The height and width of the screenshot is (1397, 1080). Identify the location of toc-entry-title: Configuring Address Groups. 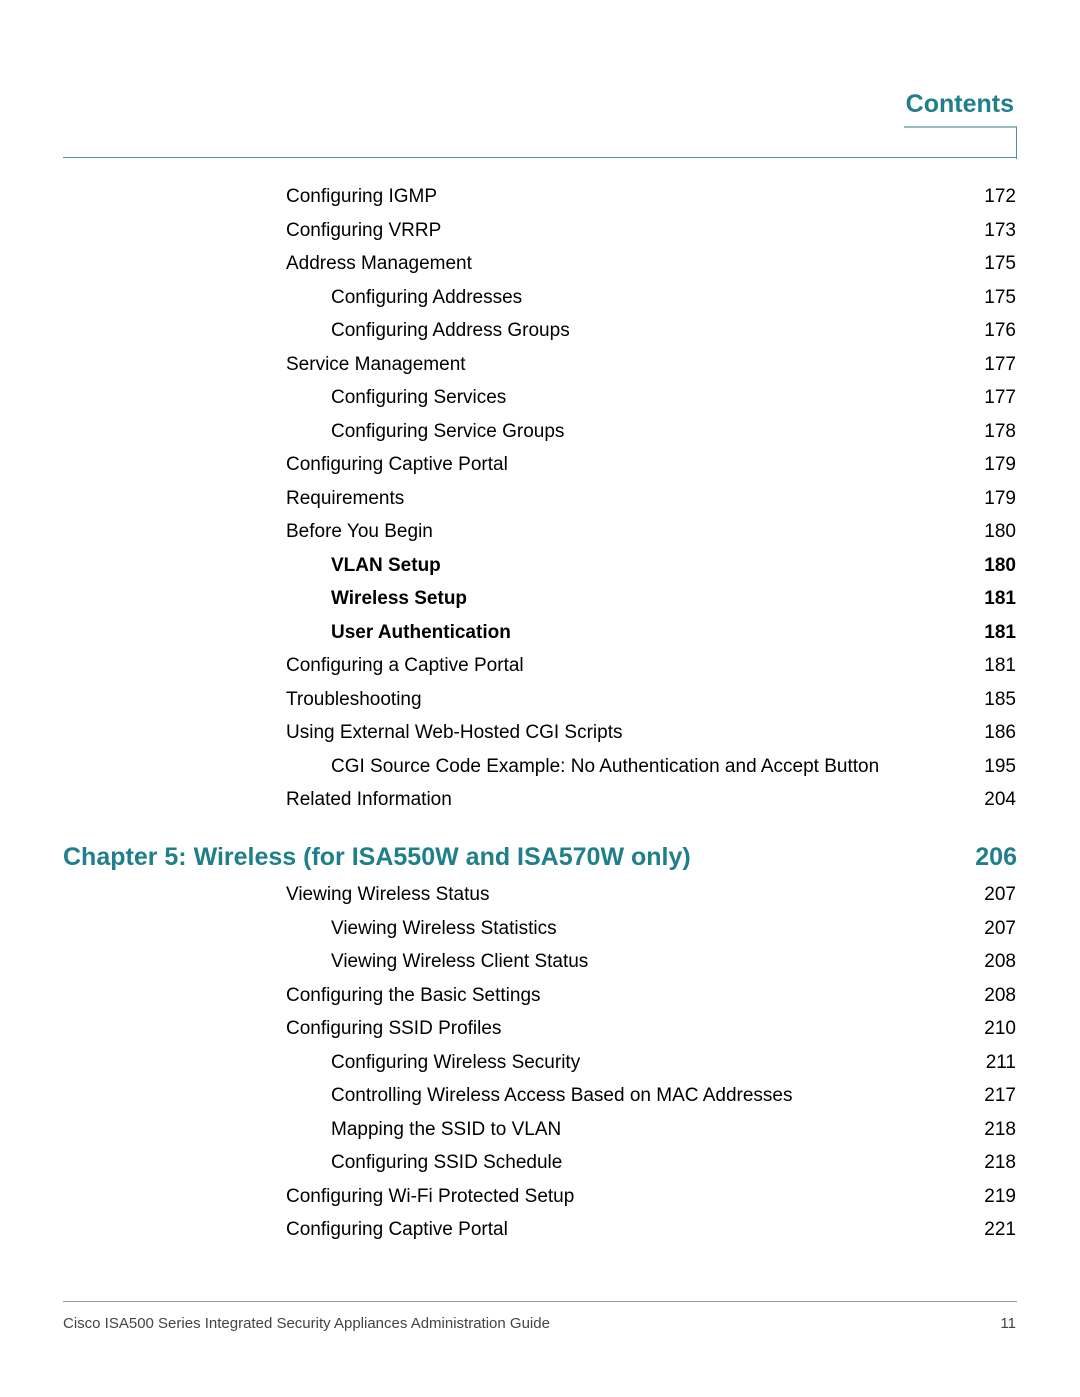
(450, 331).